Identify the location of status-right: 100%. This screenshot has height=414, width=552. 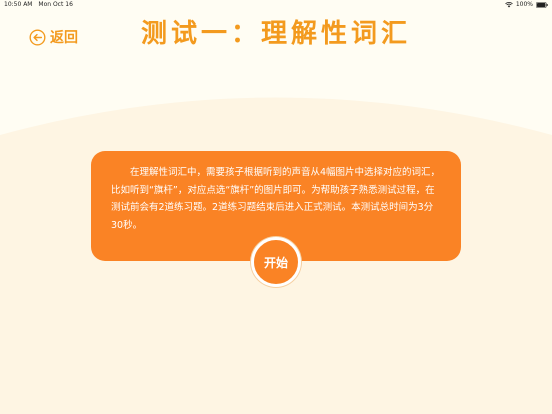
(526, 5).